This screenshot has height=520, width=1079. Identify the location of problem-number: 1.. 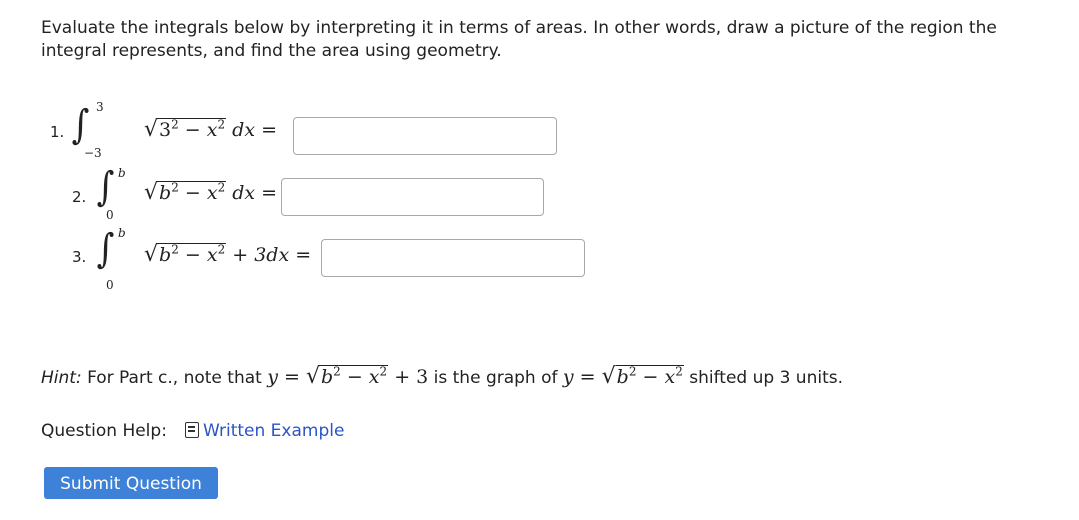
(57, 132).